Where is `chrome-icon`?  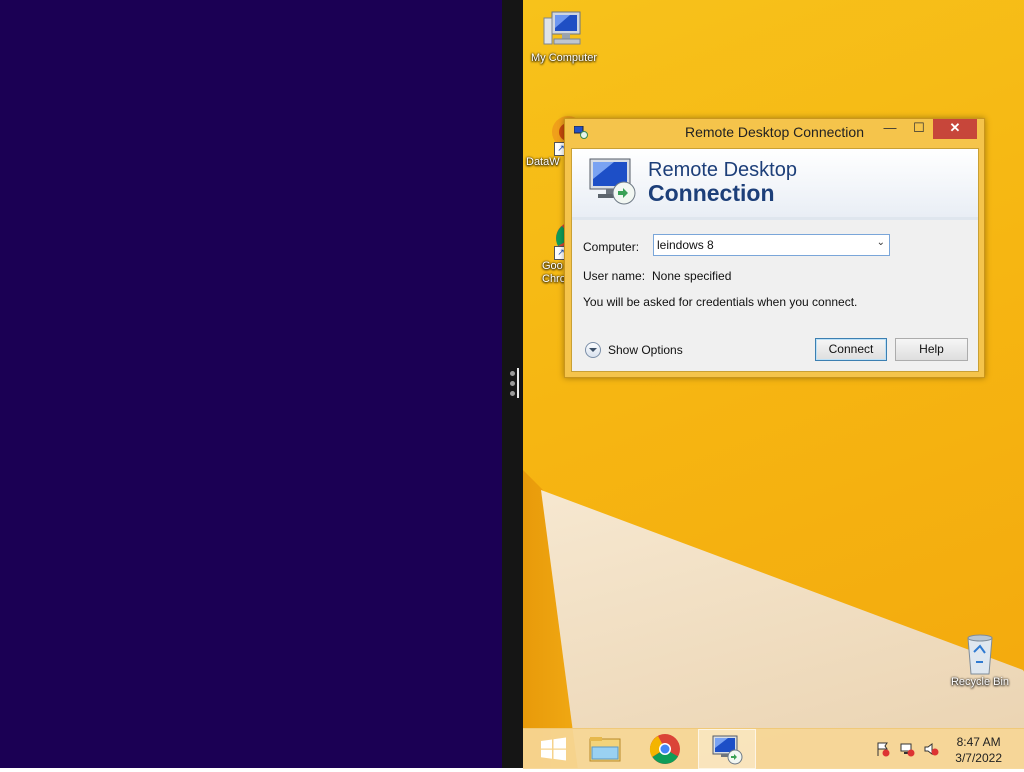
chrome-icon is located at coordinates (664, 749).